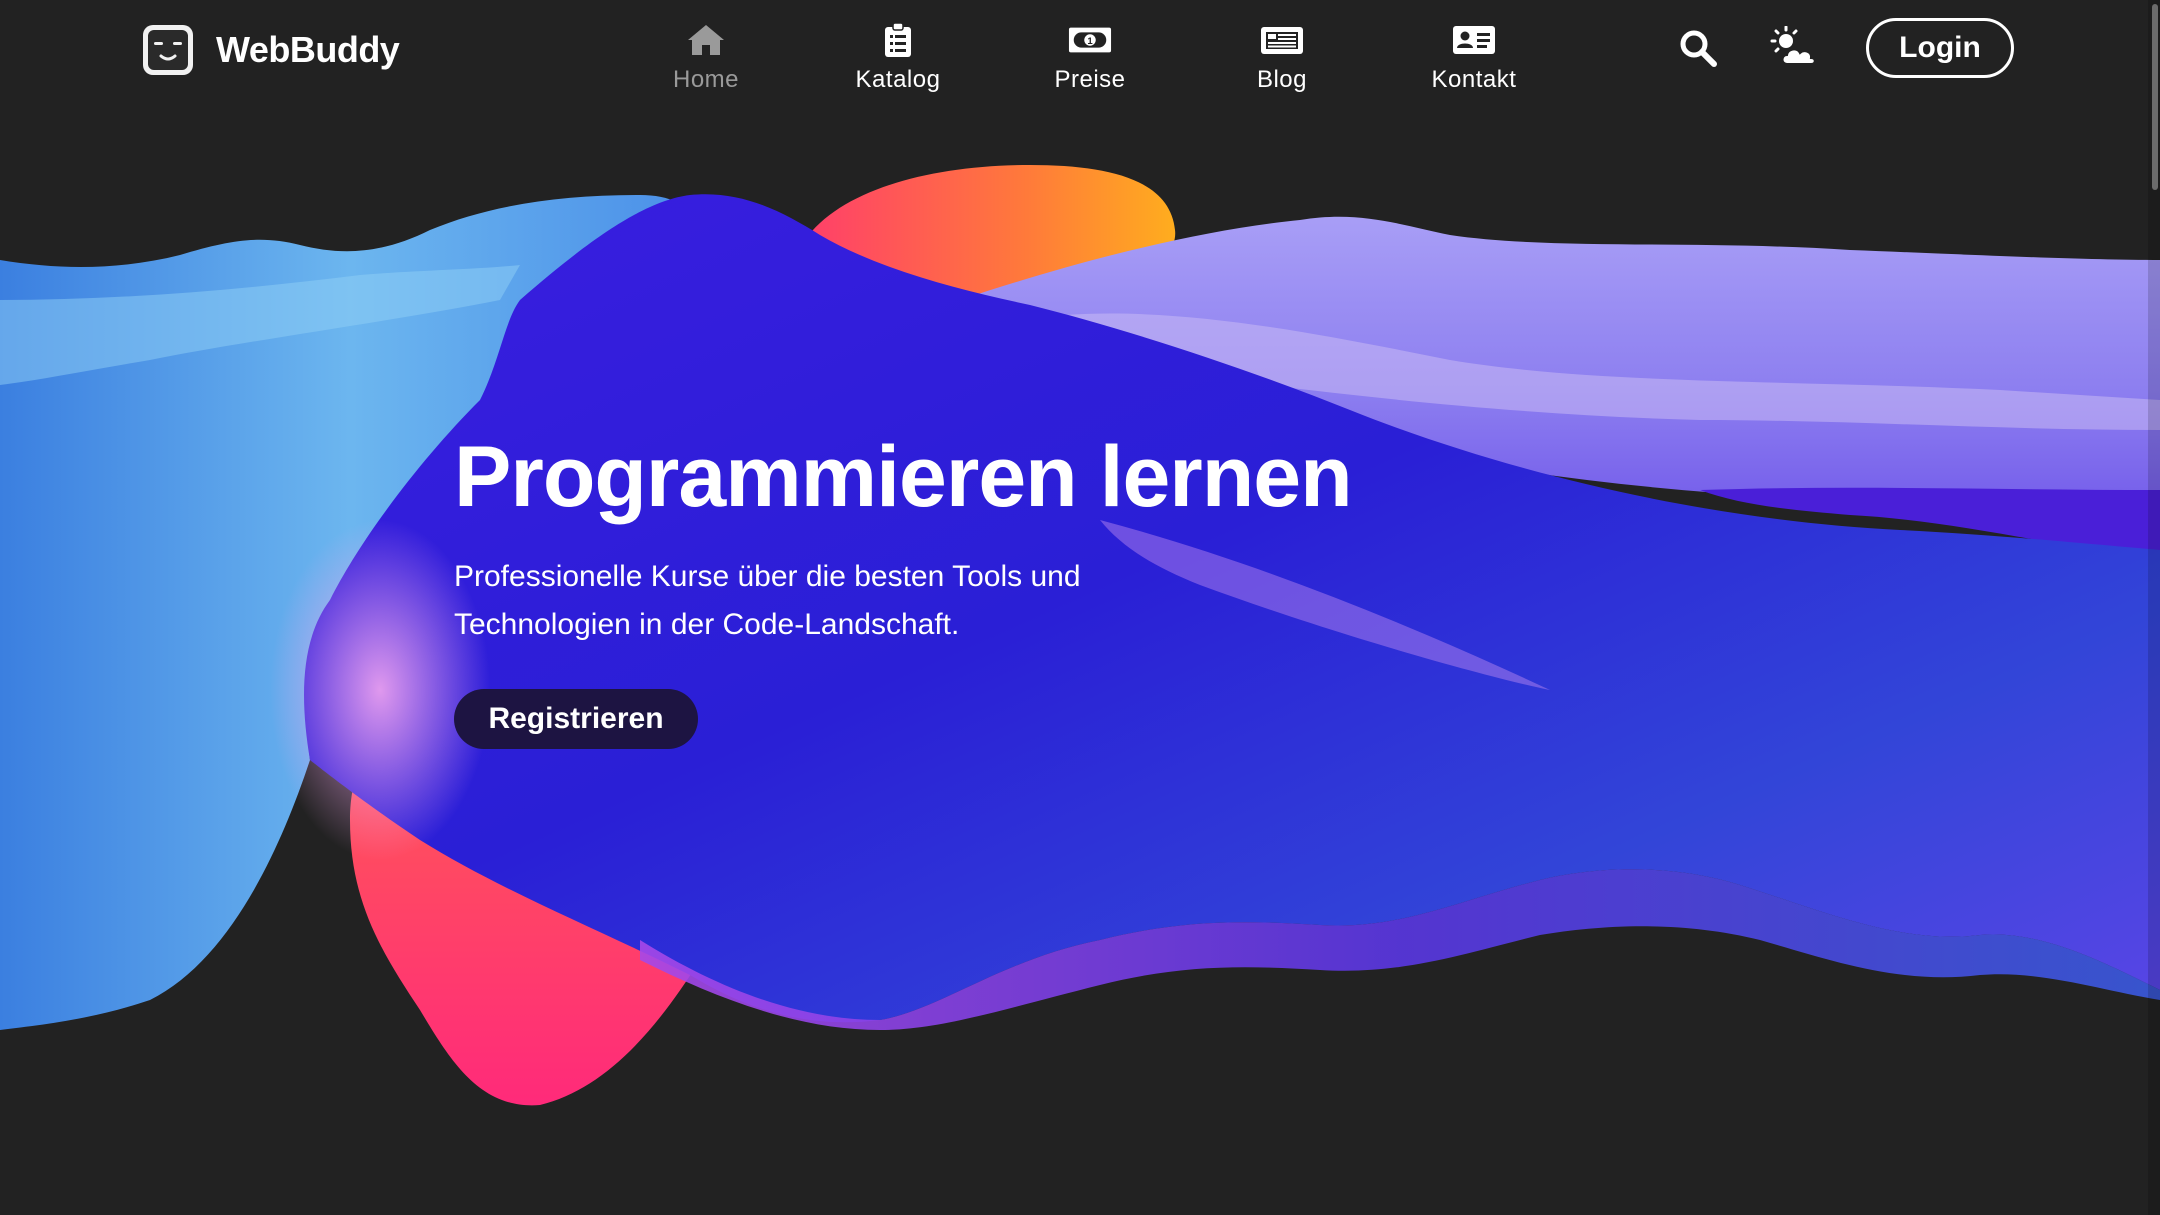  What do you see at coordinates (1282, 79) in the screenshot?
I see `nav-item-label: Blog` at bounding box center [1282, 79].